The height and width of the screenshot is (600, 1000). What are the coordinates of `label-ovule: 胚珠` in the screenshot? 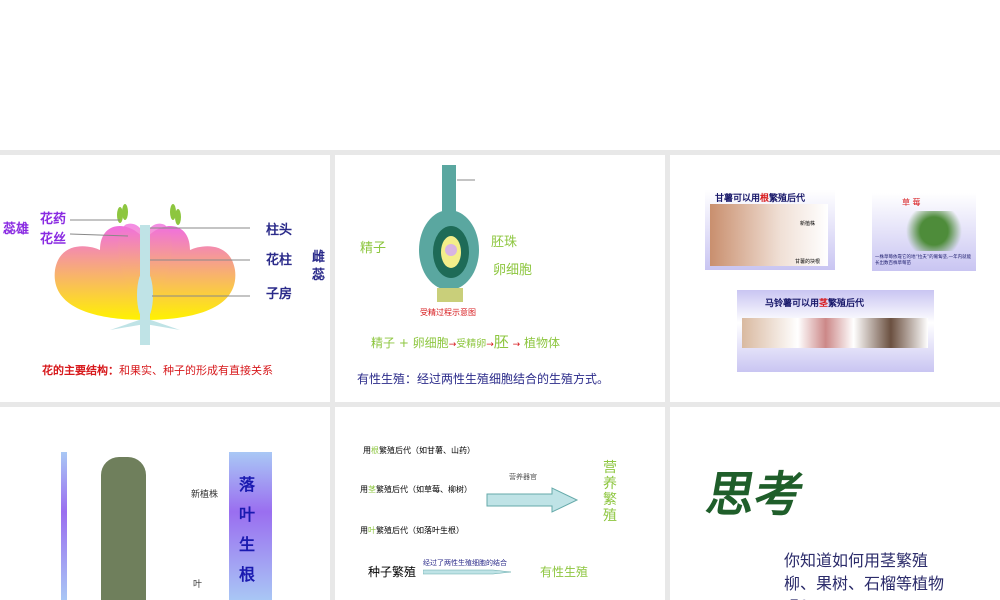 It's located at (504, 242).